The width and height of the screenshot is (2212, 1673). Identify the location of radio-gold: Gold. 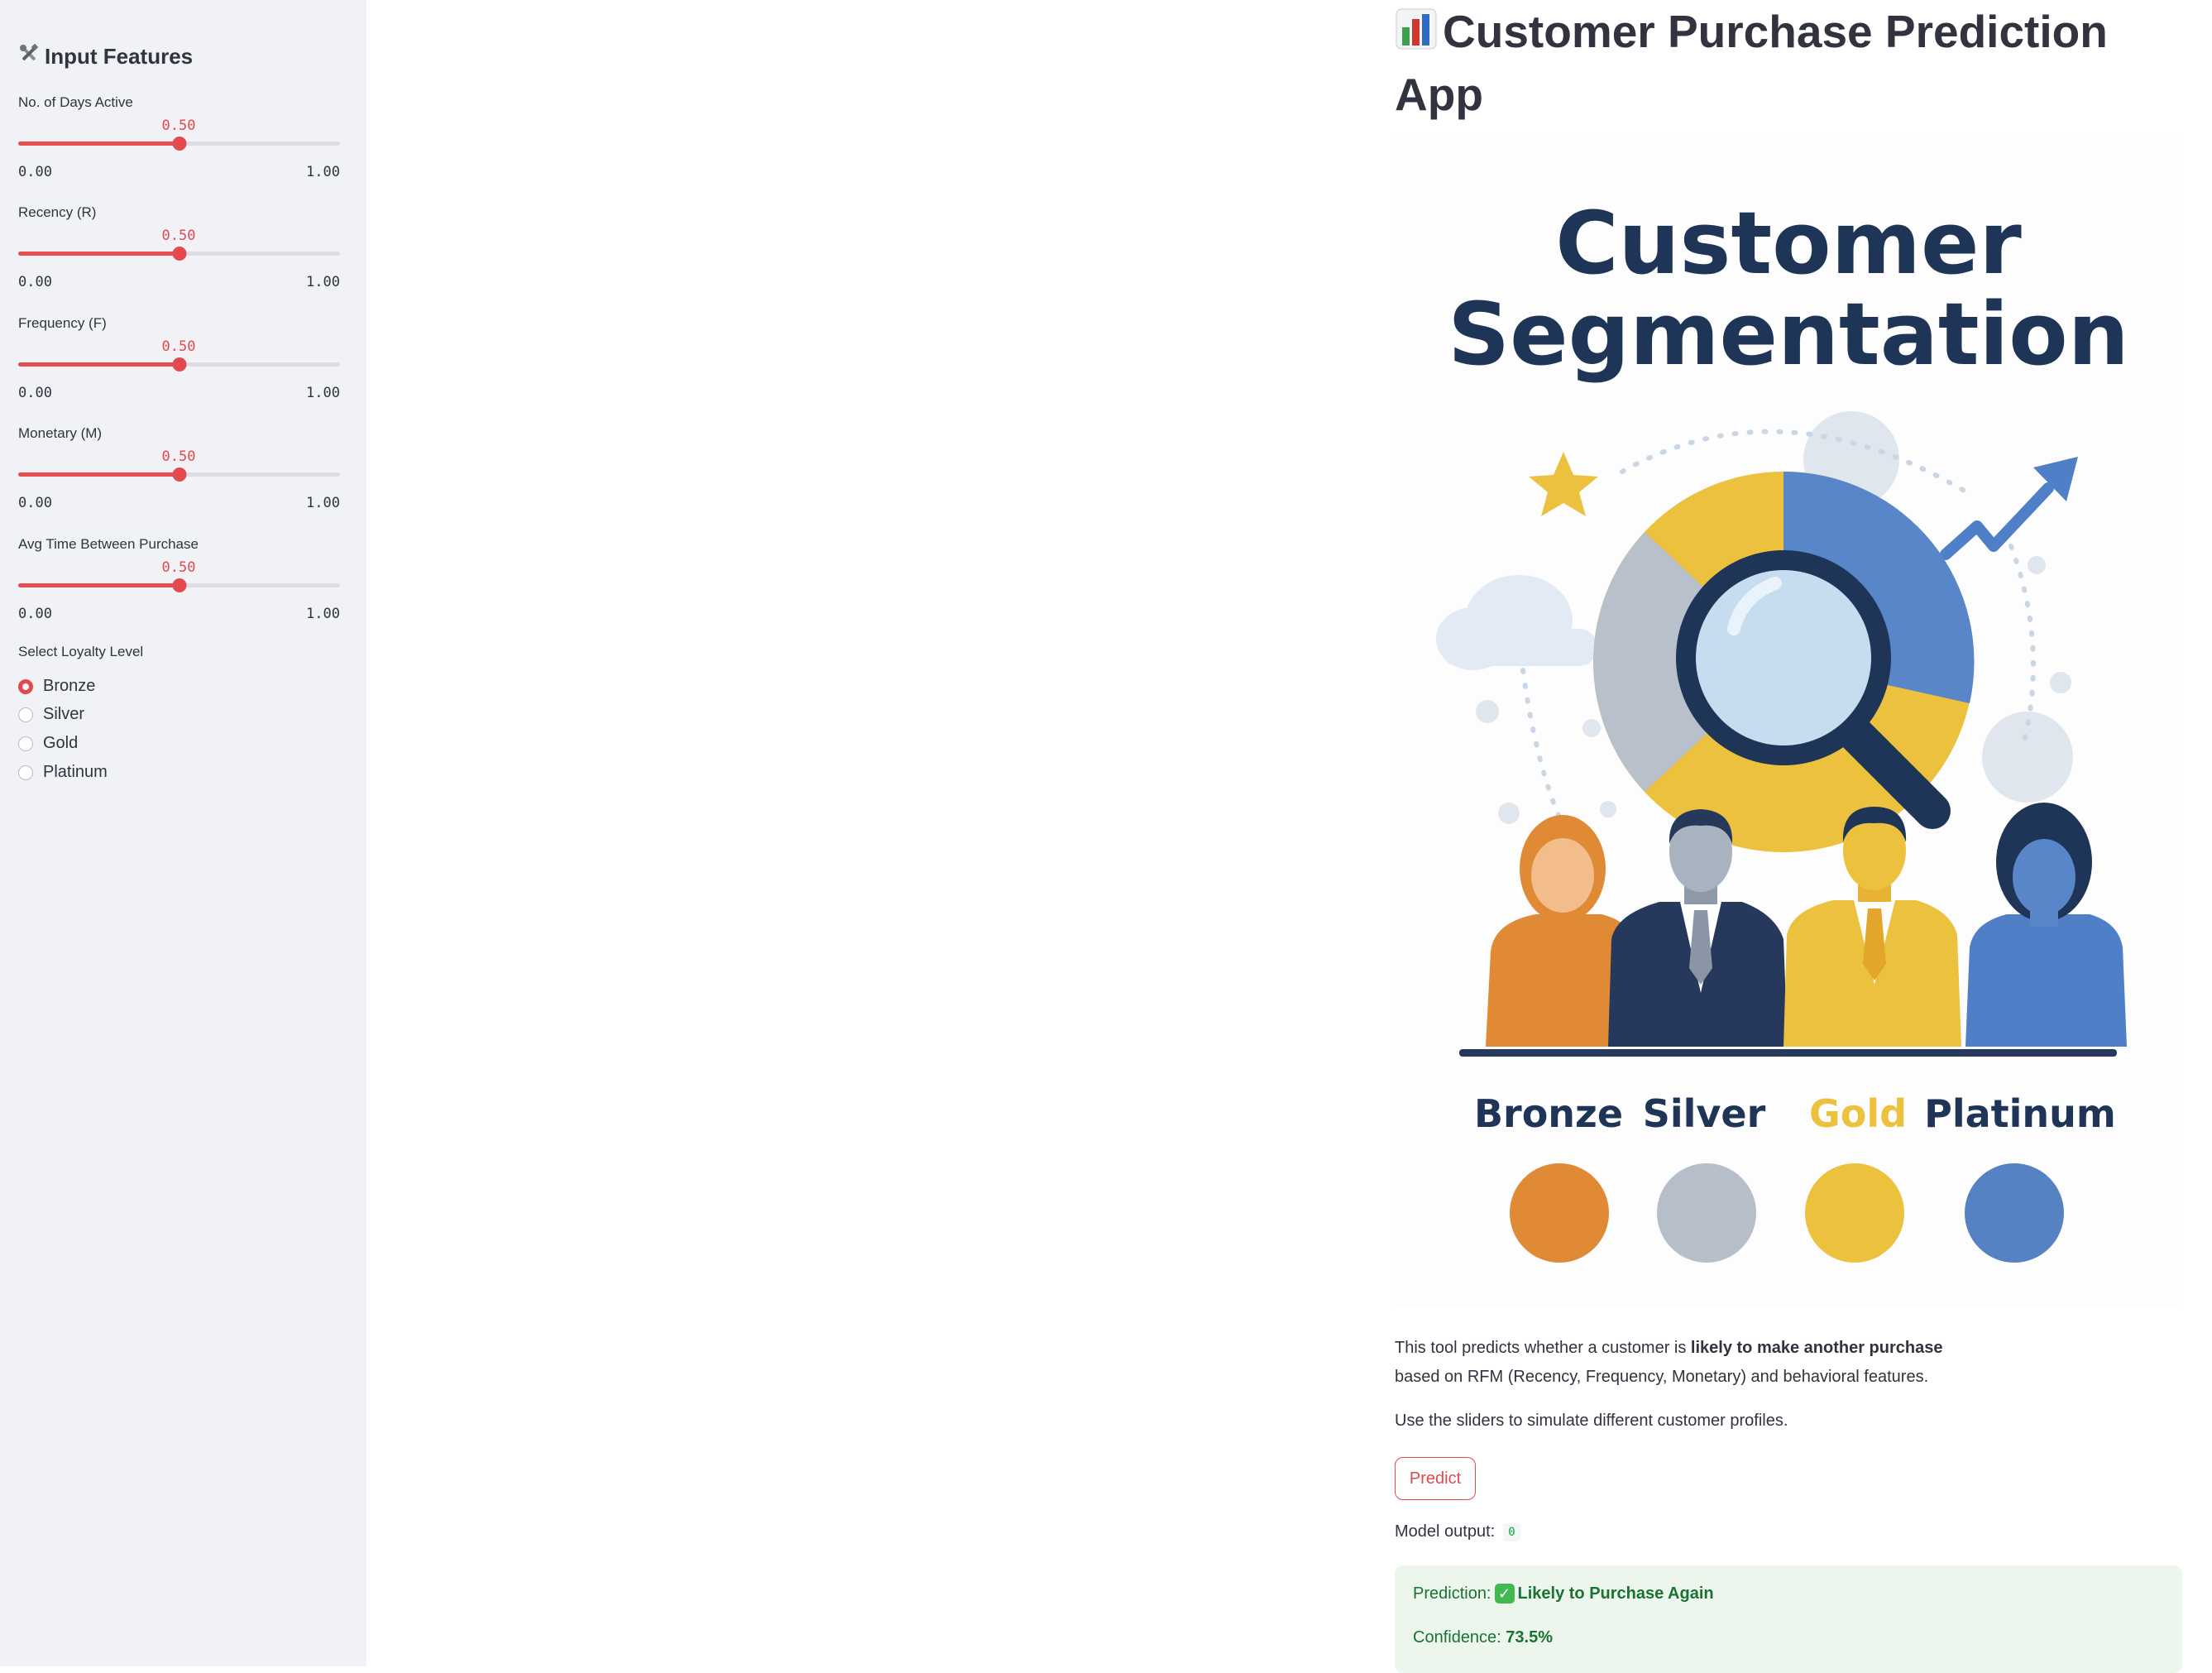
(48, 744).